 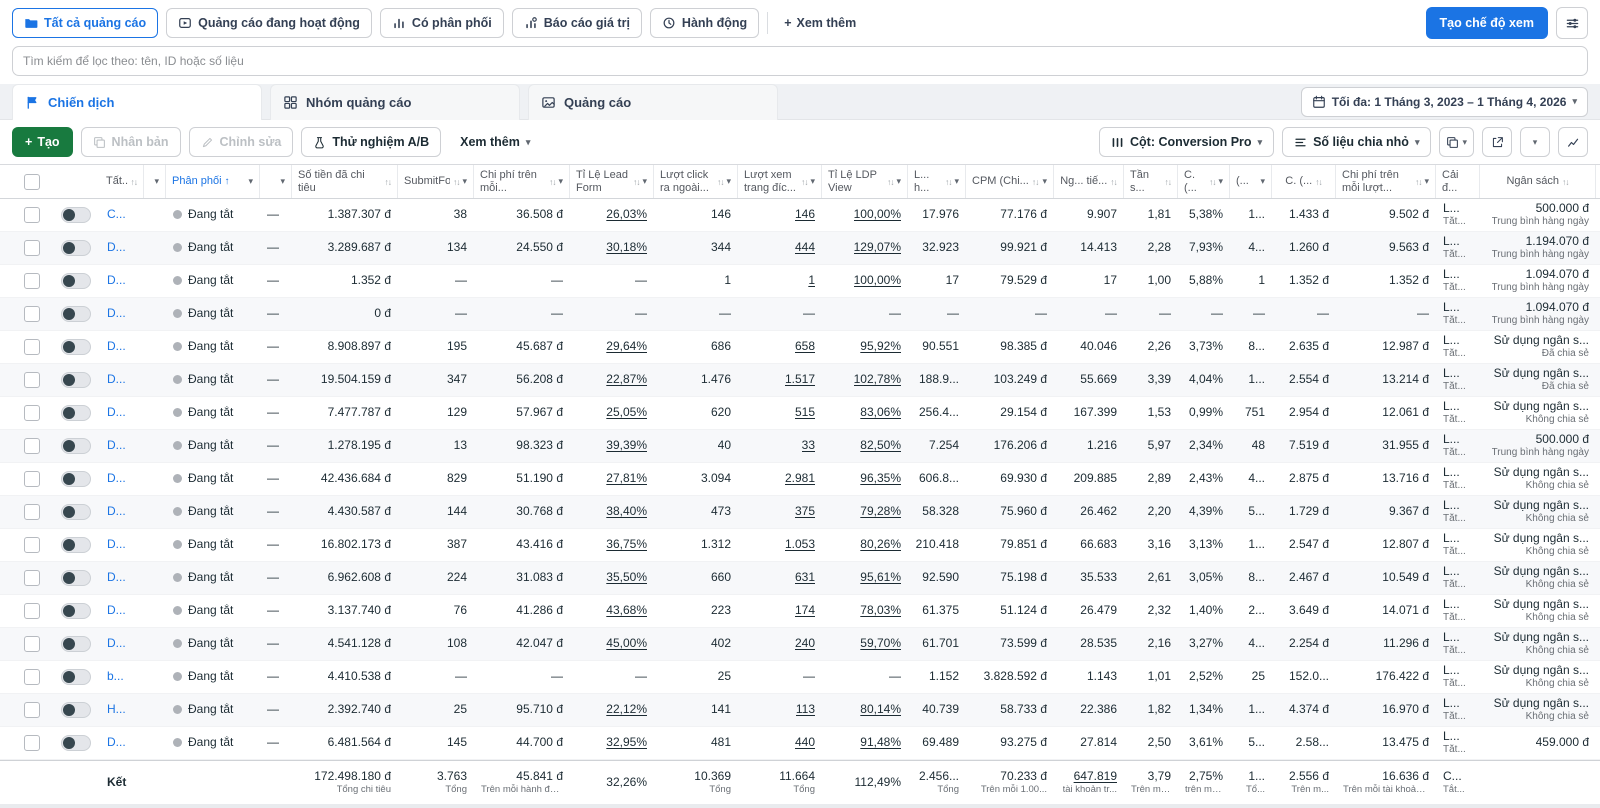 What do you see at coordinates (1089, 181) in the screenshot?
I see `column-header-reach: Ng... tiế... ↑↓` at bounding box center [1089, 181].